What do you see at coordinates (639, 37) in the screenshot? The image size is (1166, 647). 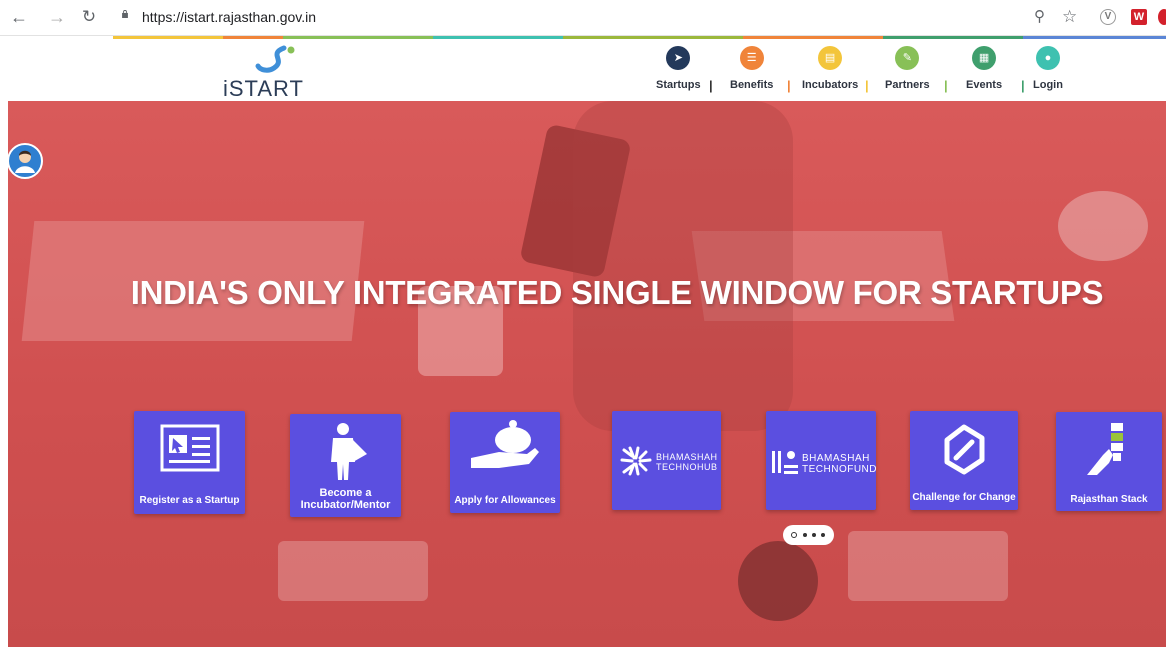 I see `header-color-strip` at bounding box center [639, 37].